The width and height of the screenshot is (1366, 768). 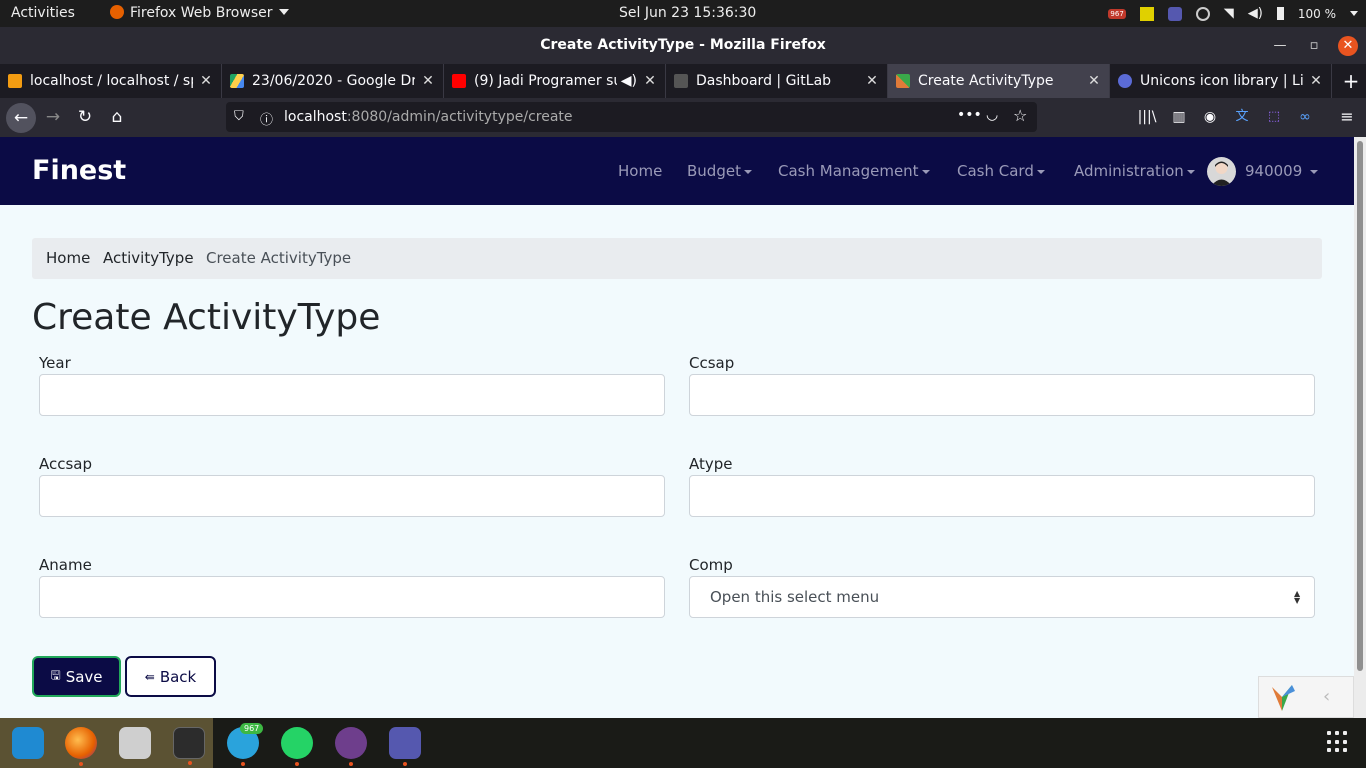 What do you see at coordinates (640, 171) in the screenshot?
I see `nav-home: Home` at bounding box center [640, 171].